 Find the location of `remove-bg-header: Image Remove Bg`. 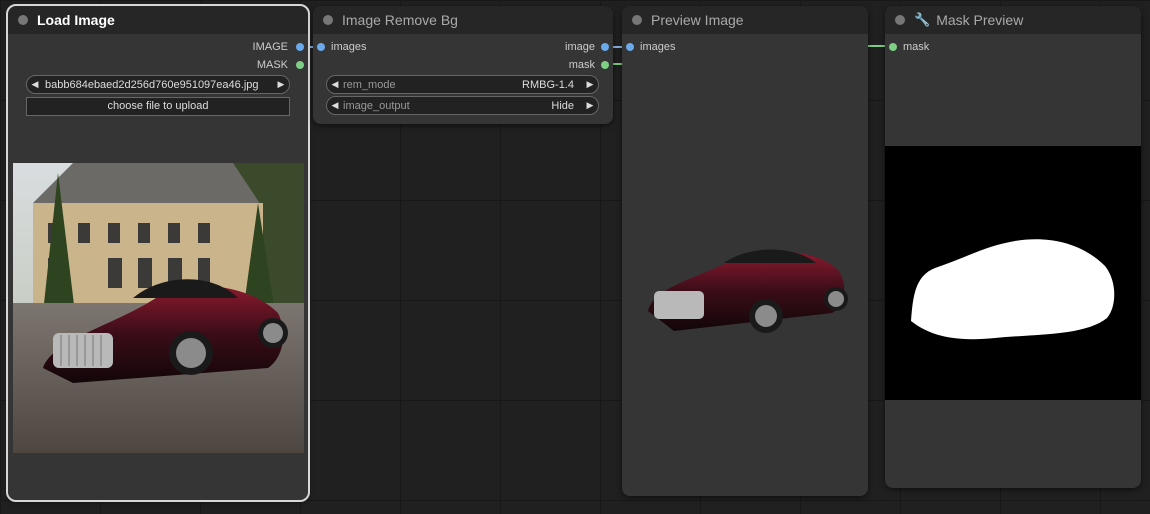

remove-bg-header: Image Remove Bg is located at coordinates (463, 20).